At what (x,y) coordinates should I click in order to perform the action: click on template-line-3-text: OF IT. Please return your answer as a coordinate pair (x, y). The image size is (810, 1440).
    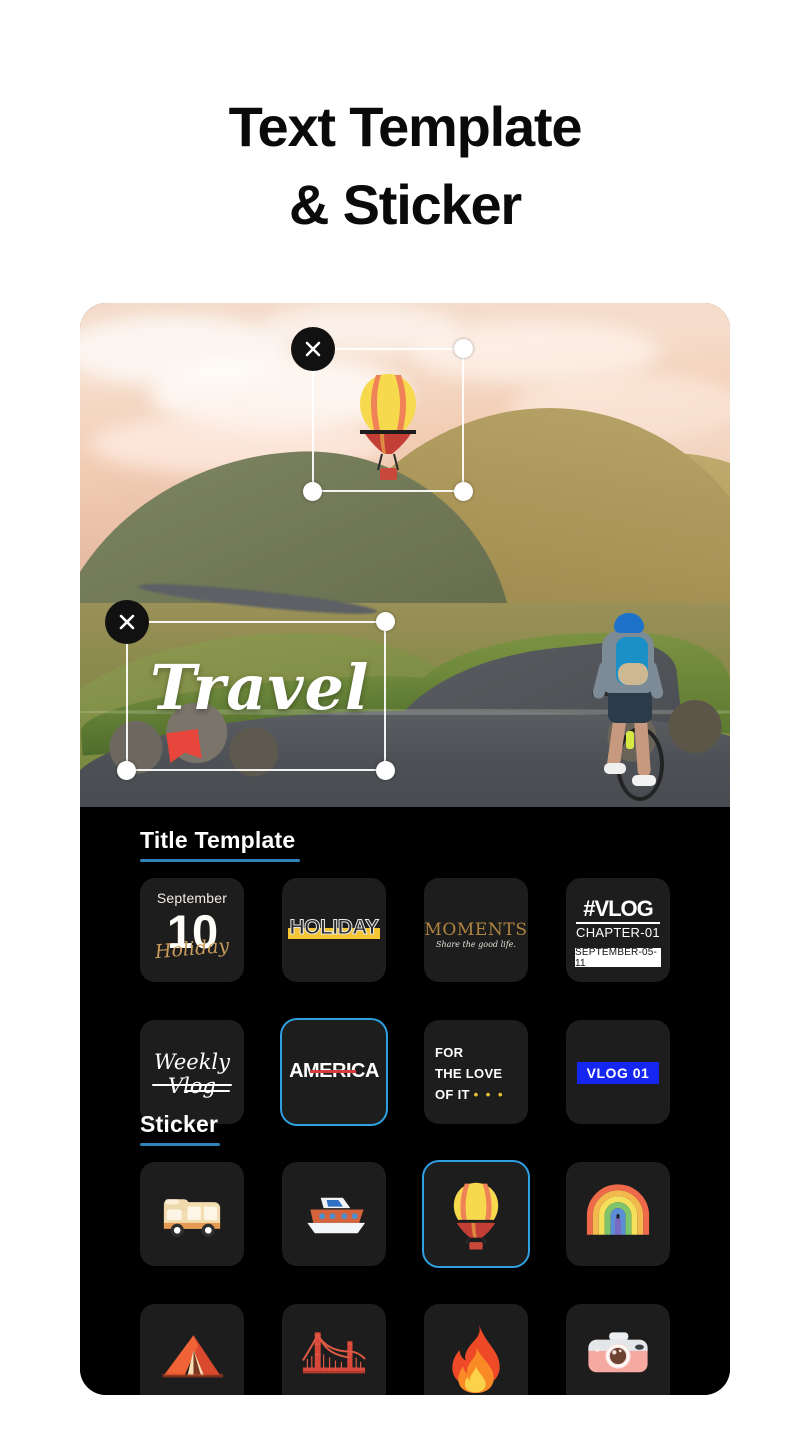
    Looking at the image, I should click on (452, 1094).